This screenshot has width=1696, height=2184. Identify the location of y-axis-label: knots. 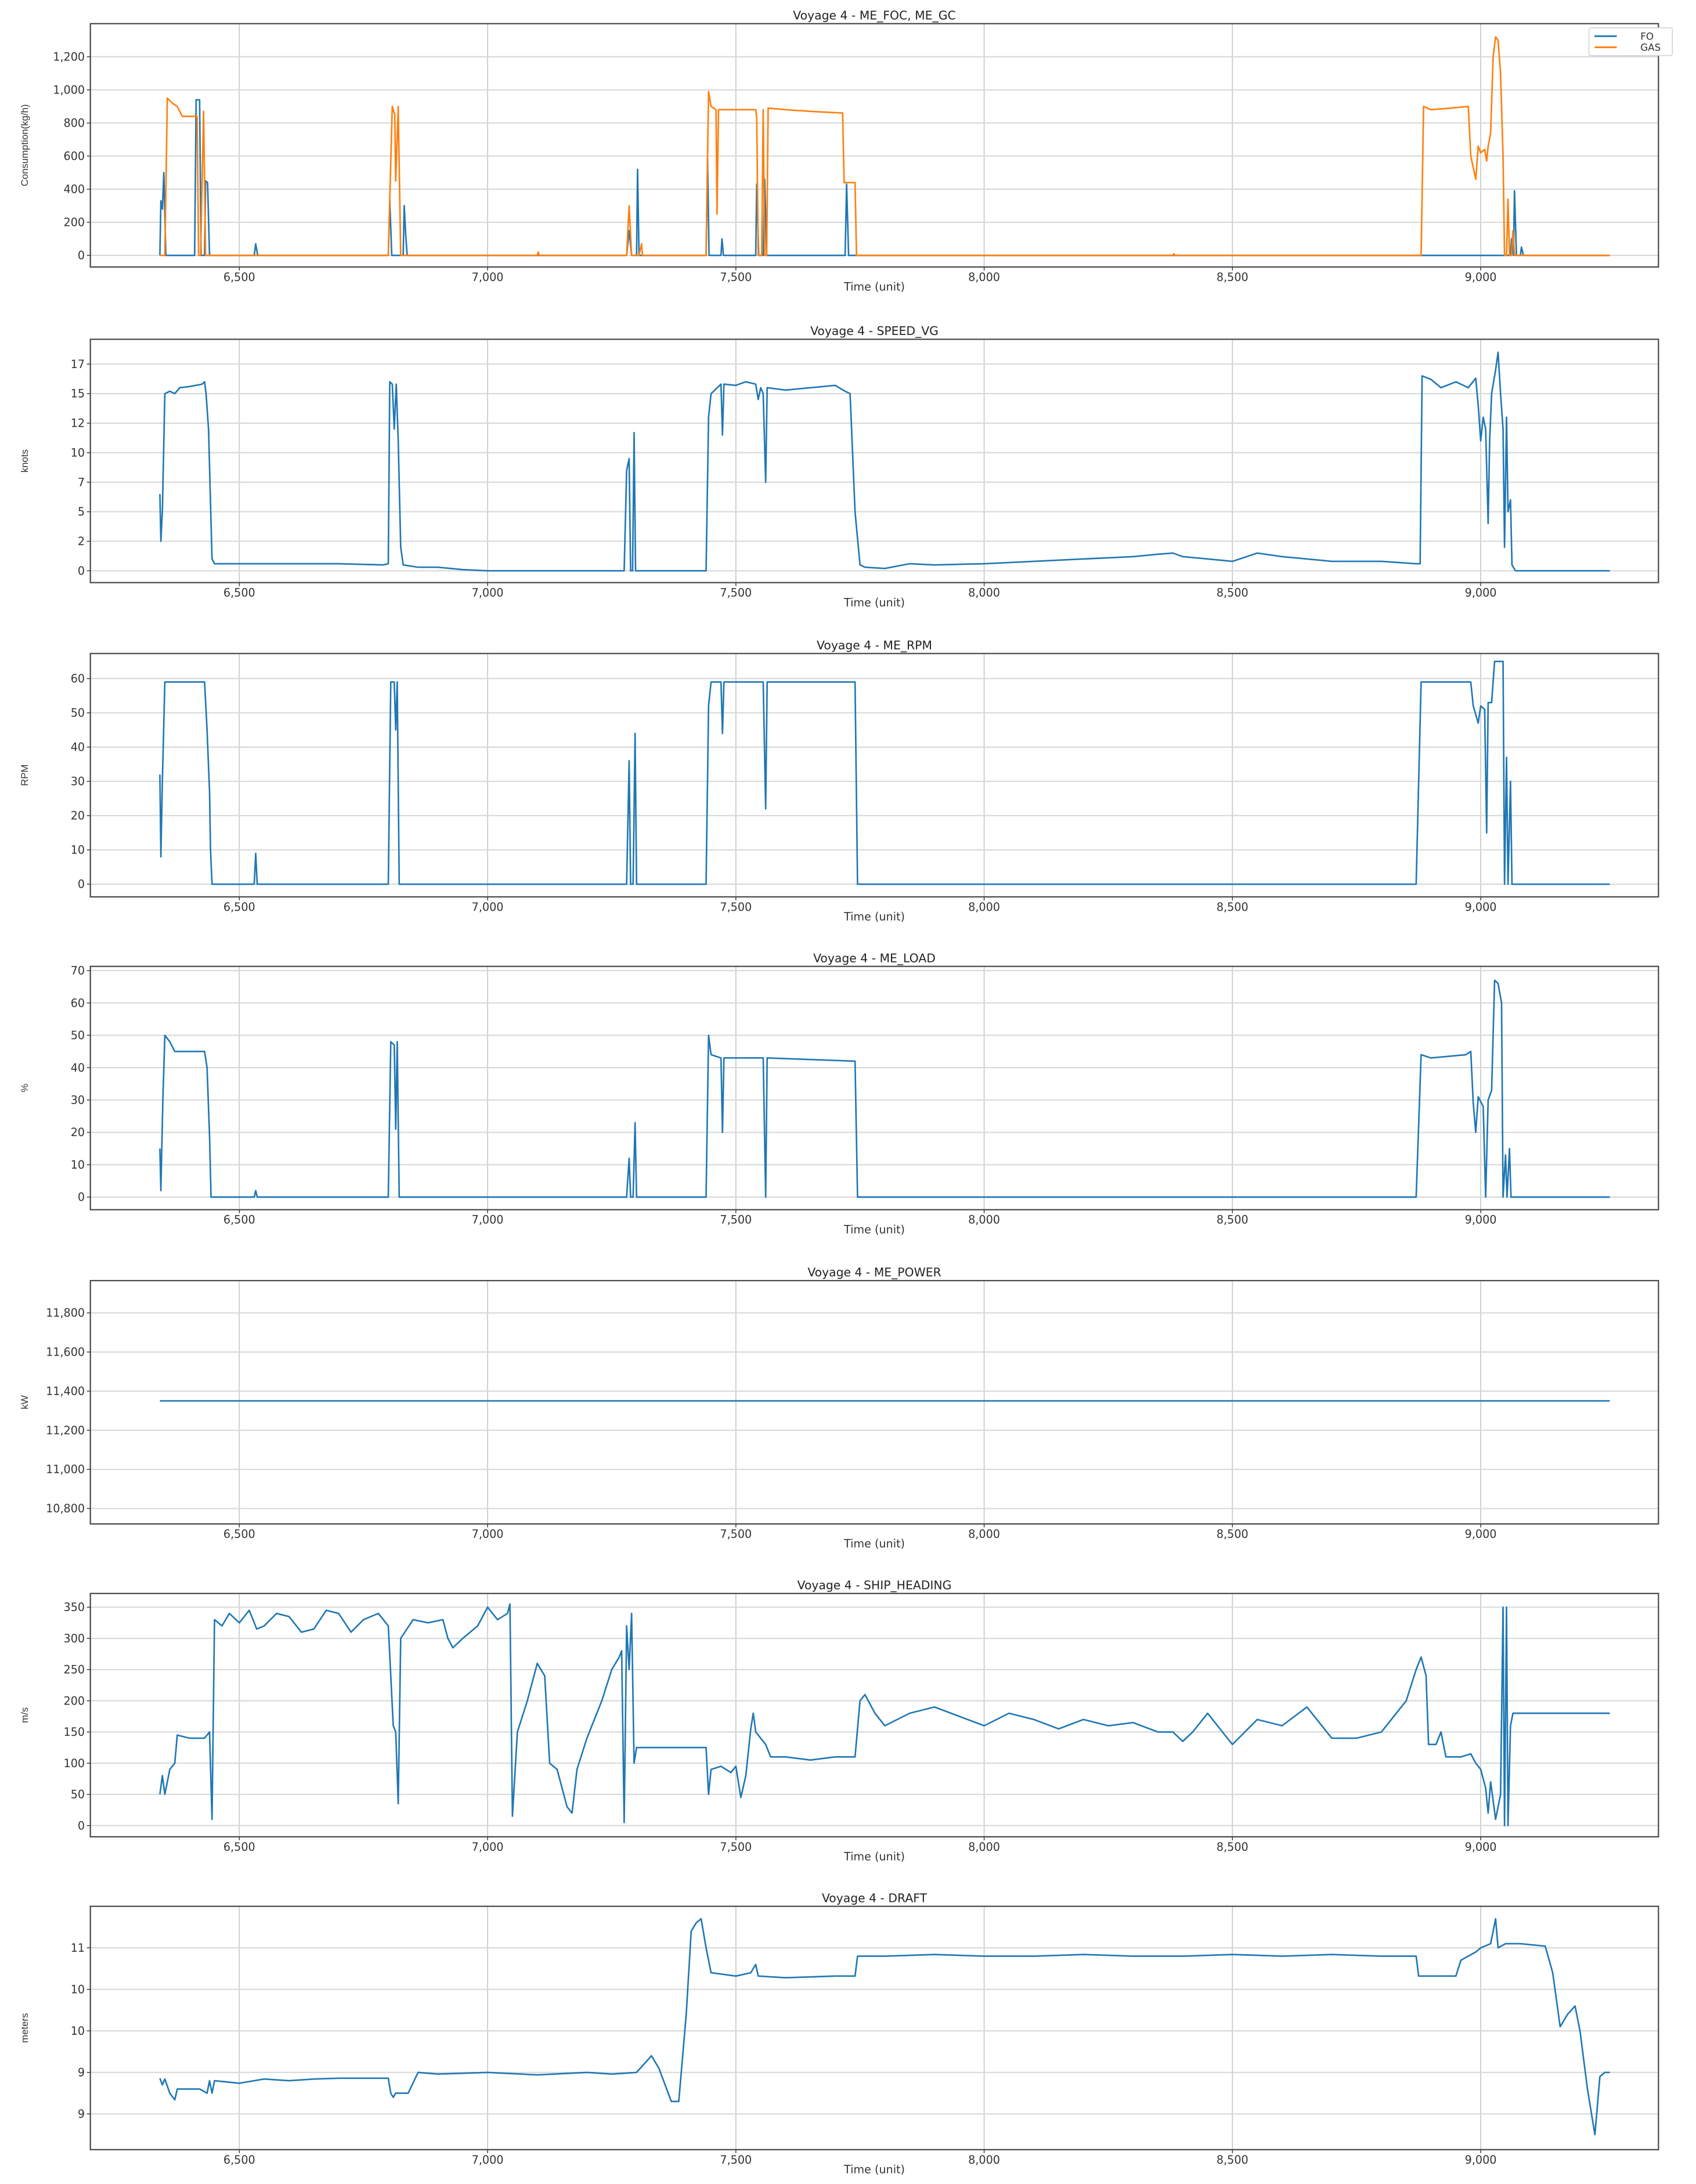
(25, 461).